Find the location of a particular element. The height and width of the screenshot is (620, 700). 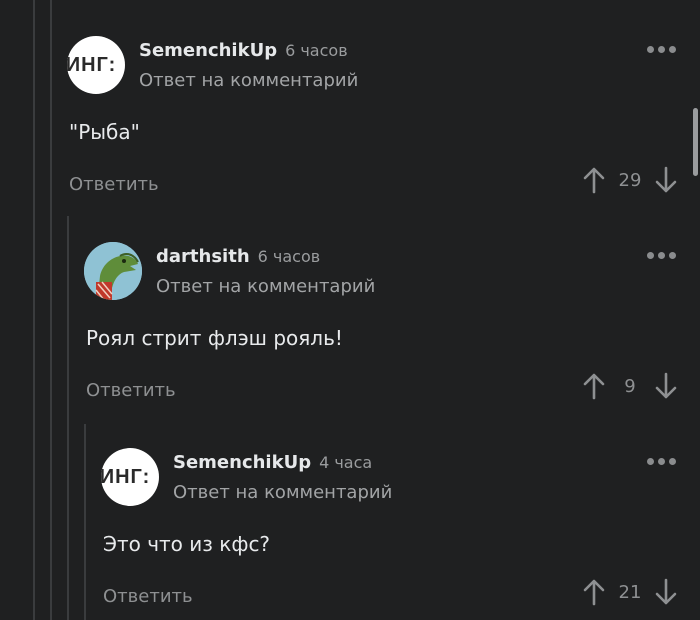

avatar is located at coordinates (113, 271).